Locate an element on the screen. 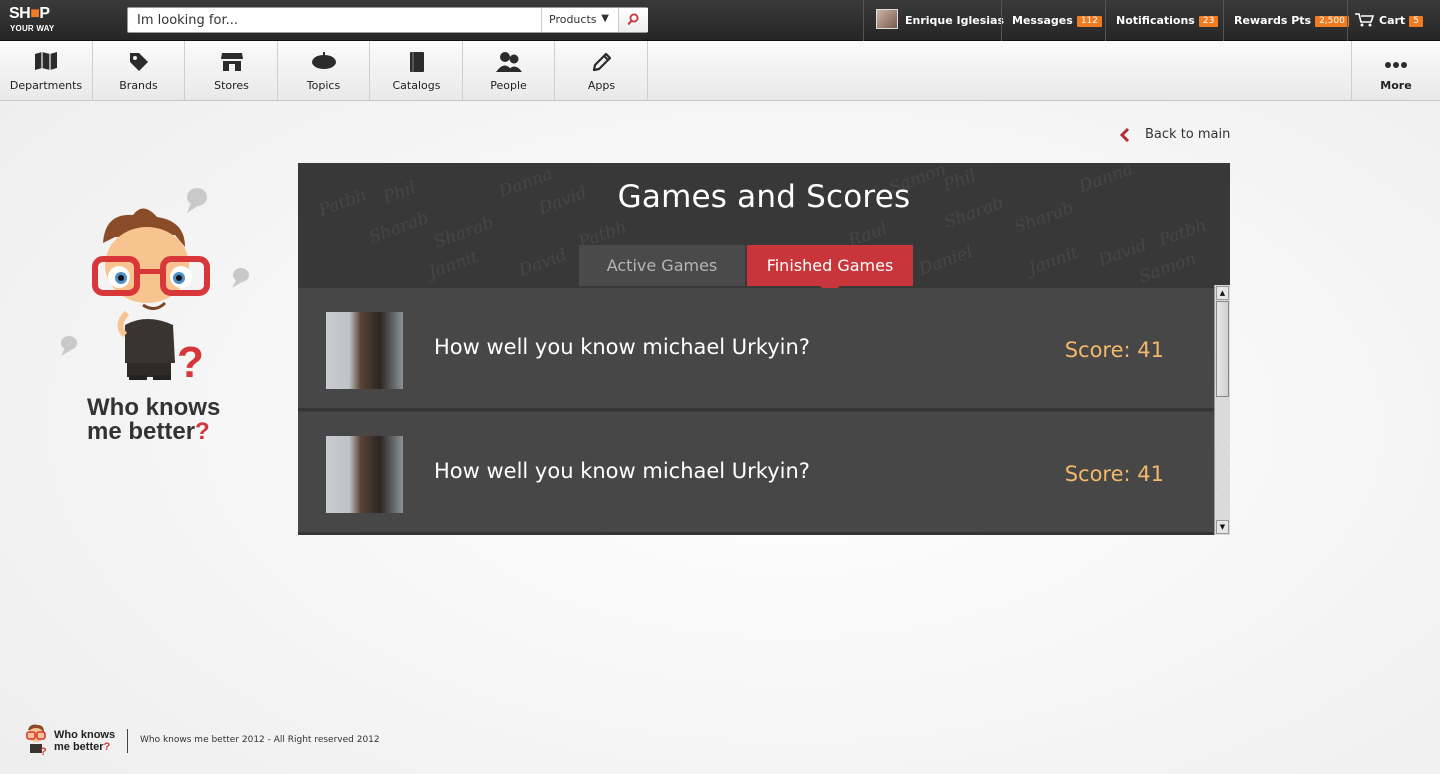 The image size is (1440, 774). brand-title-line1: Who knows is located at coordinates (154, 407).